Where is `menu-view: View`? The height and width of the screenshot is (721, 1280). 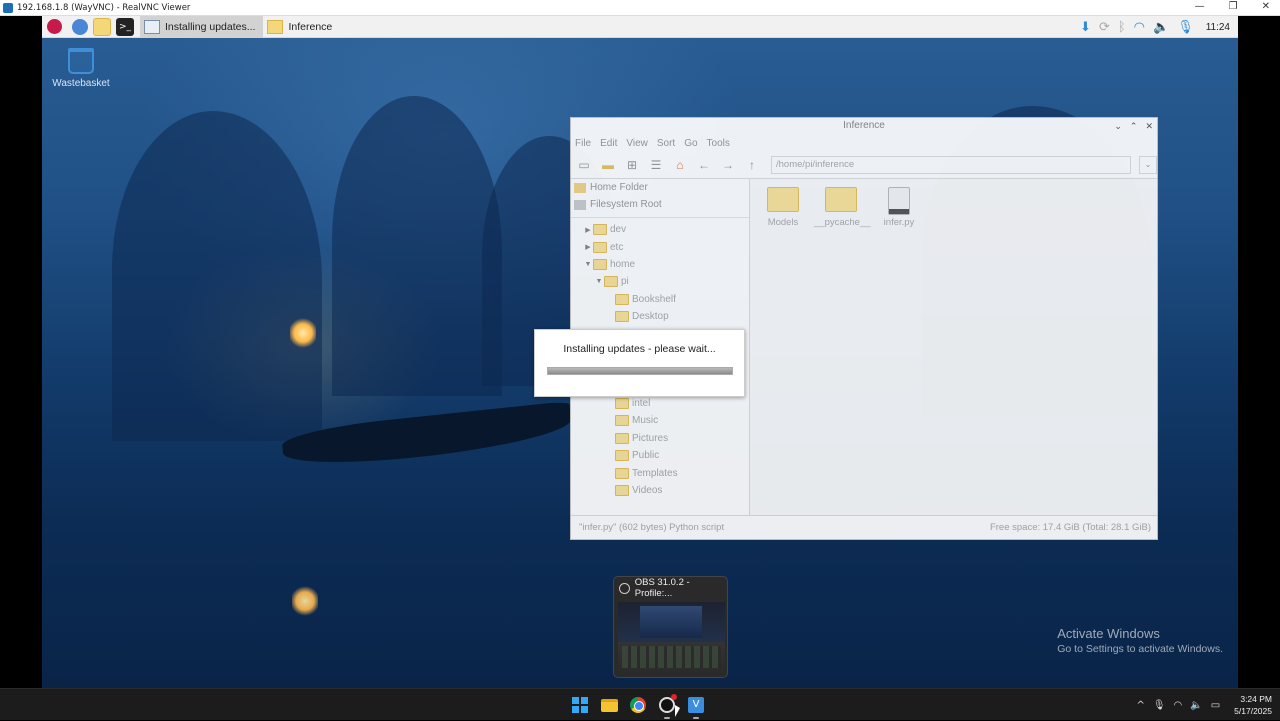 menu-view: View is located at coordinates (637, 143).